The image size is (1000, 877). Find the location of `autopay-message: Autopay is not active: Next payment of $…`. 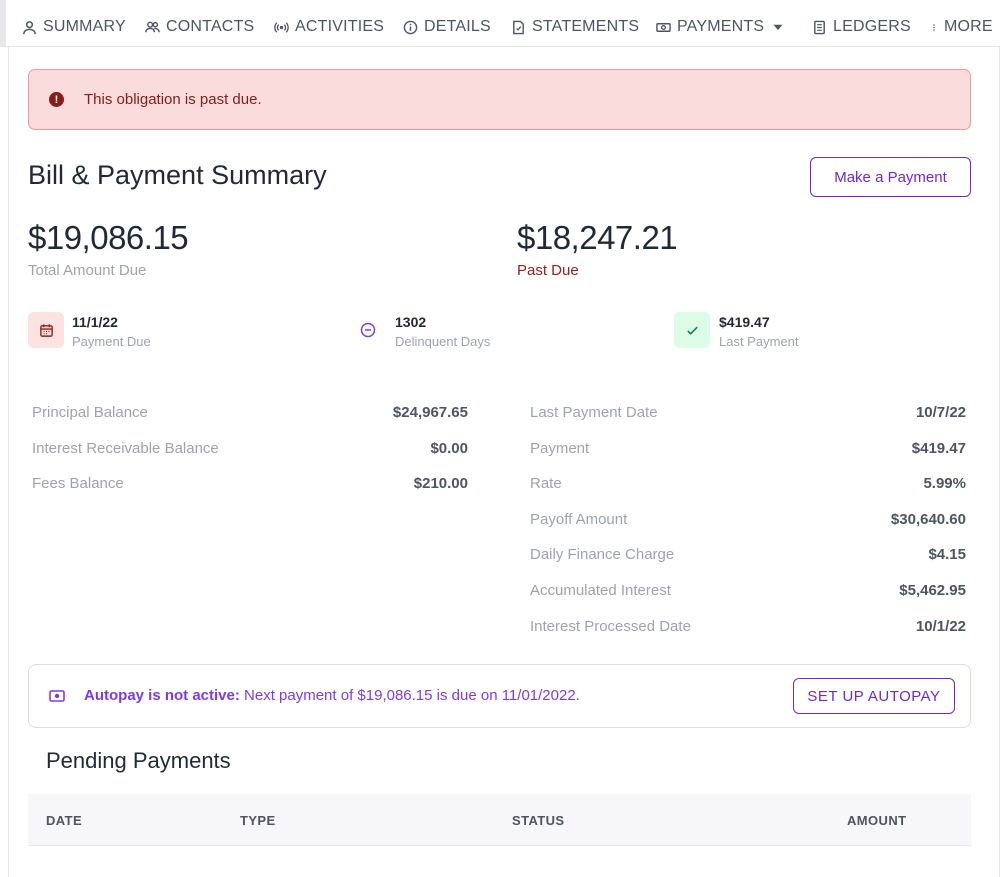

autopay-message: Autopay is not active: Next payment of $… is located at coordinates (332, 695).